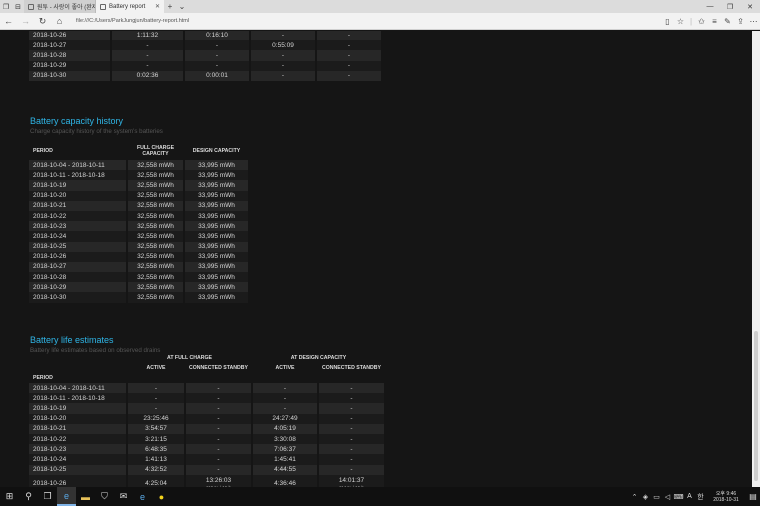 The image size is (760, 506). What do you see at coordinates (148, 75) in the screenshot?
I see `usage-cell: 0:02:36` at bounding box center [148, 75].